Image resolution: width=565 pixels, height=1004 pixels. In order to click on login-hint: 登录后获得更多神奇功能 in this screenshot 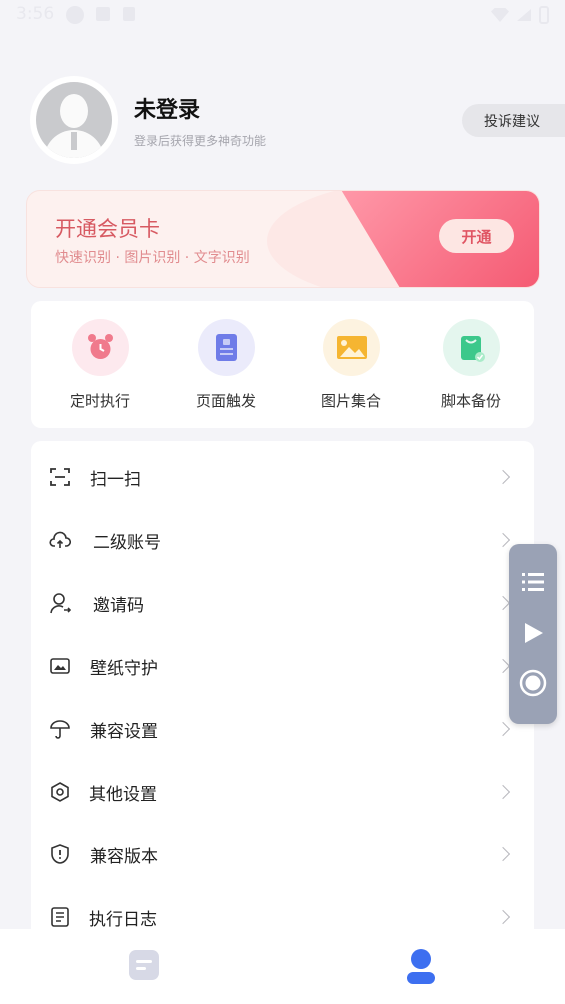, I will do `click(200, 141)`.